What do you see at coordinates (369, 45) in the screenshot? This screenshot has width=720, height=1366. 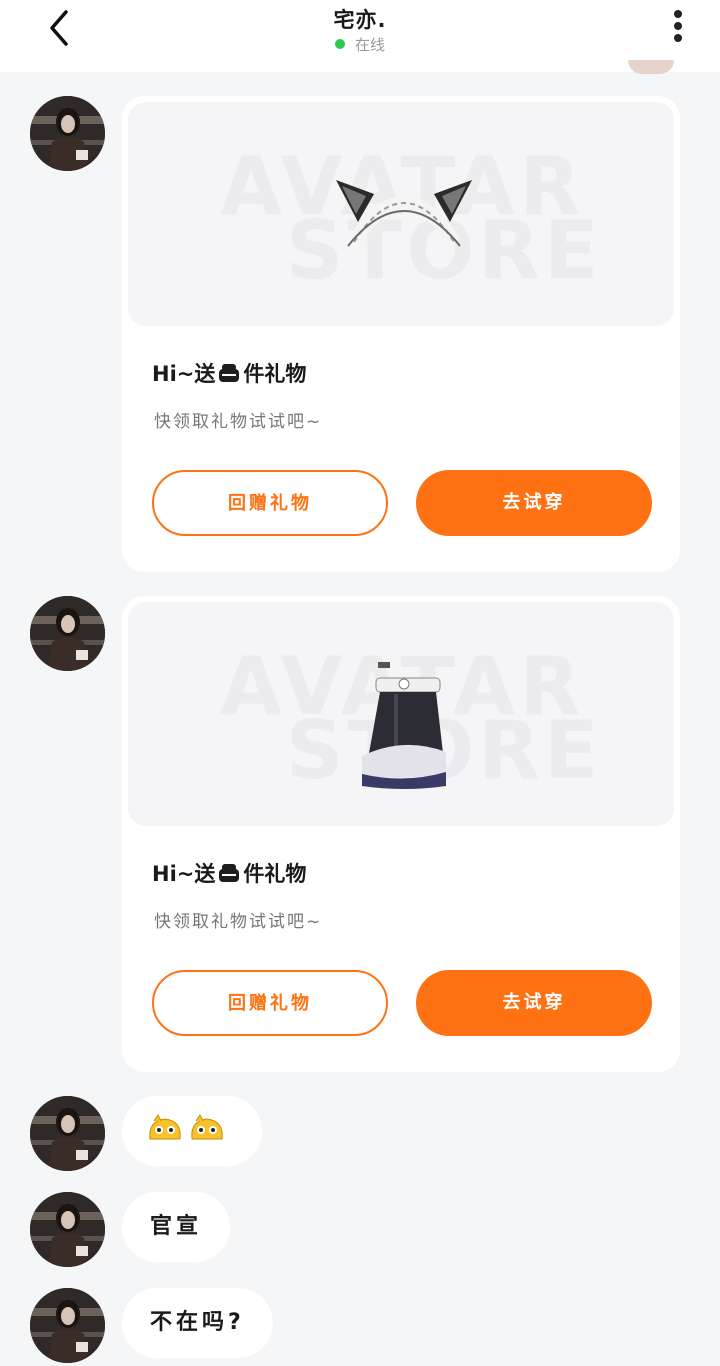 I see `online-status-text: 在线` at bounding box center [369, 45].